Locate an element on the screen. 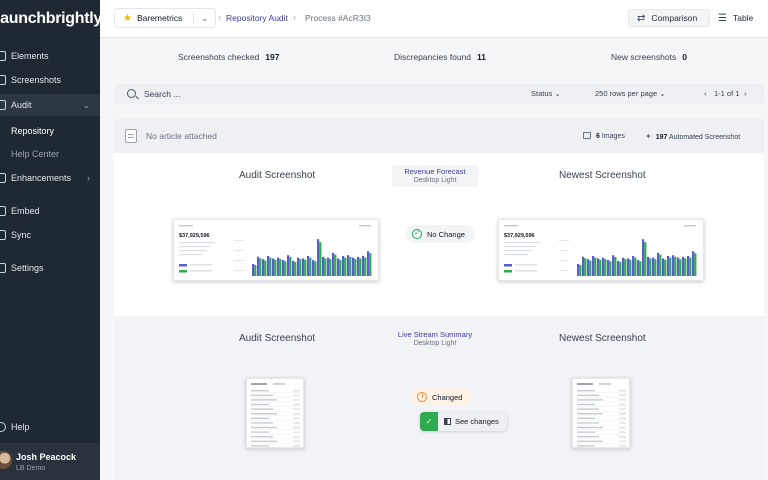 The width and height of the screenshot is (768, 480). sidebar-item-audit: Audit ⌄ is located at coordinates (50, 105).